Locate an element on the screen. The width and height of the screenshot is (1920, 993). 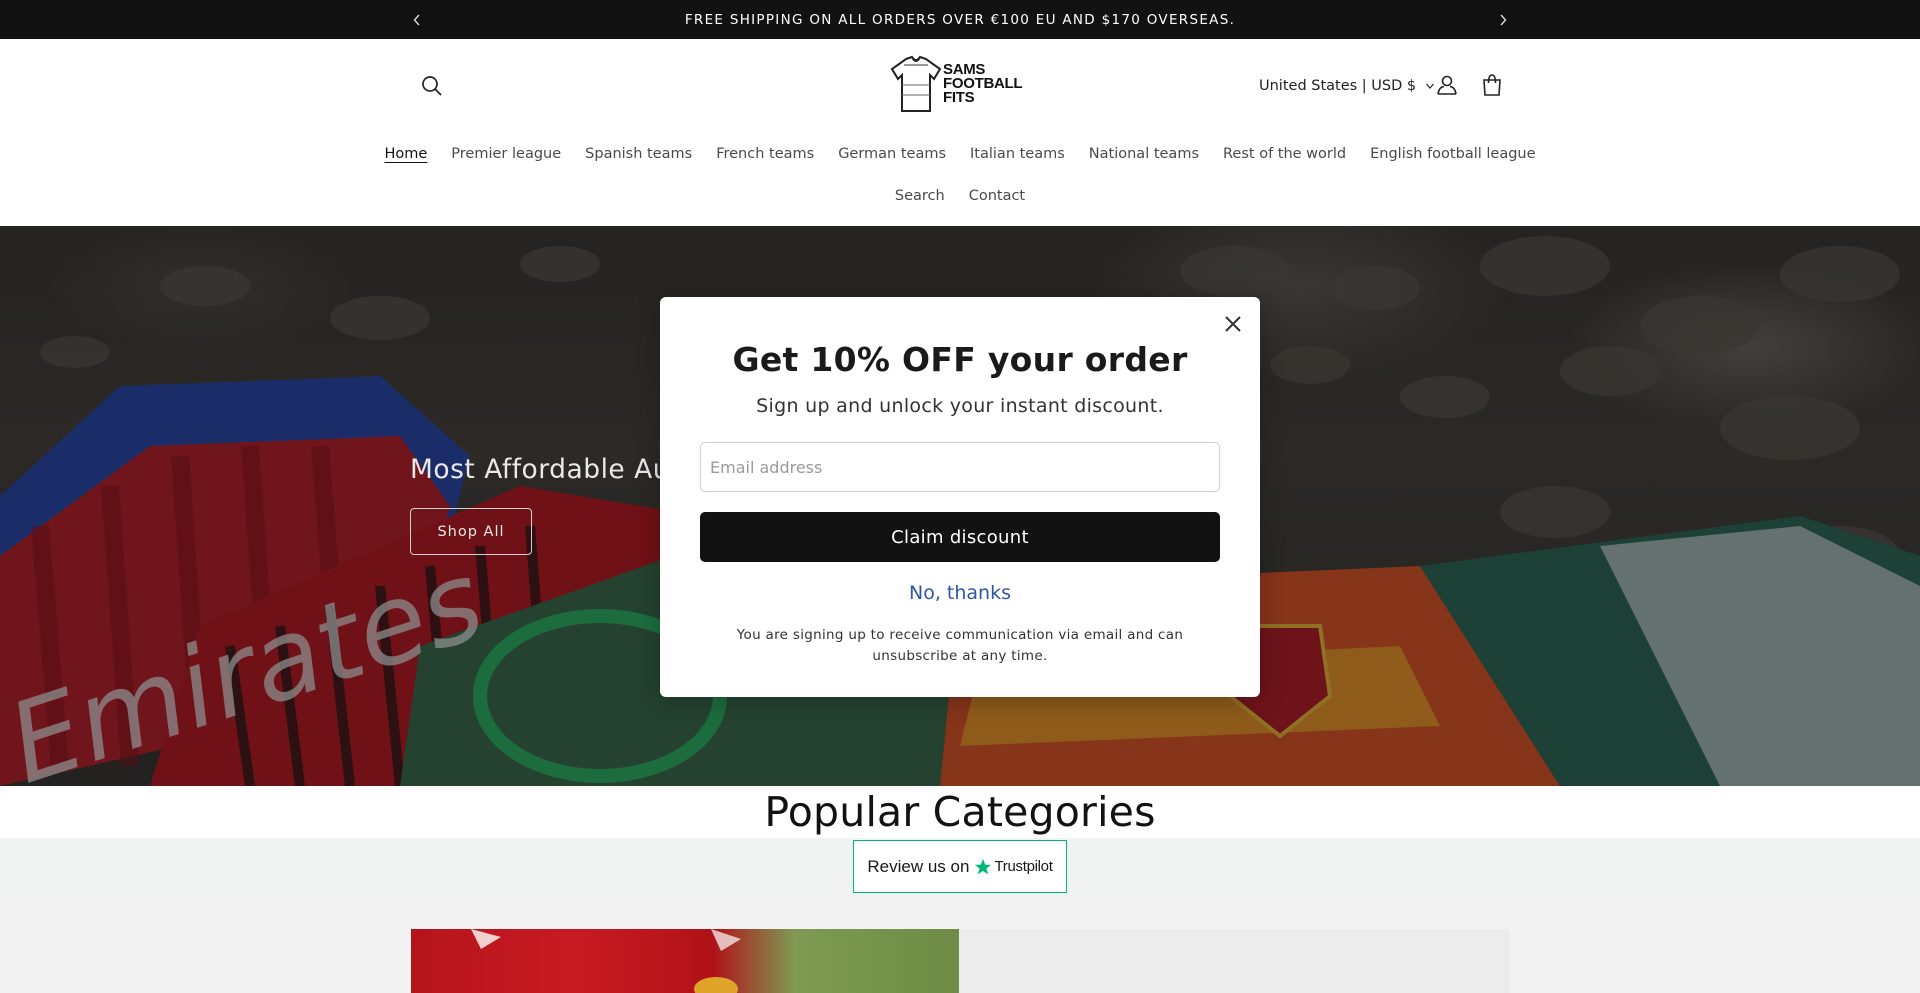
nav-item-search: Search is located at coordinates (920, 196).